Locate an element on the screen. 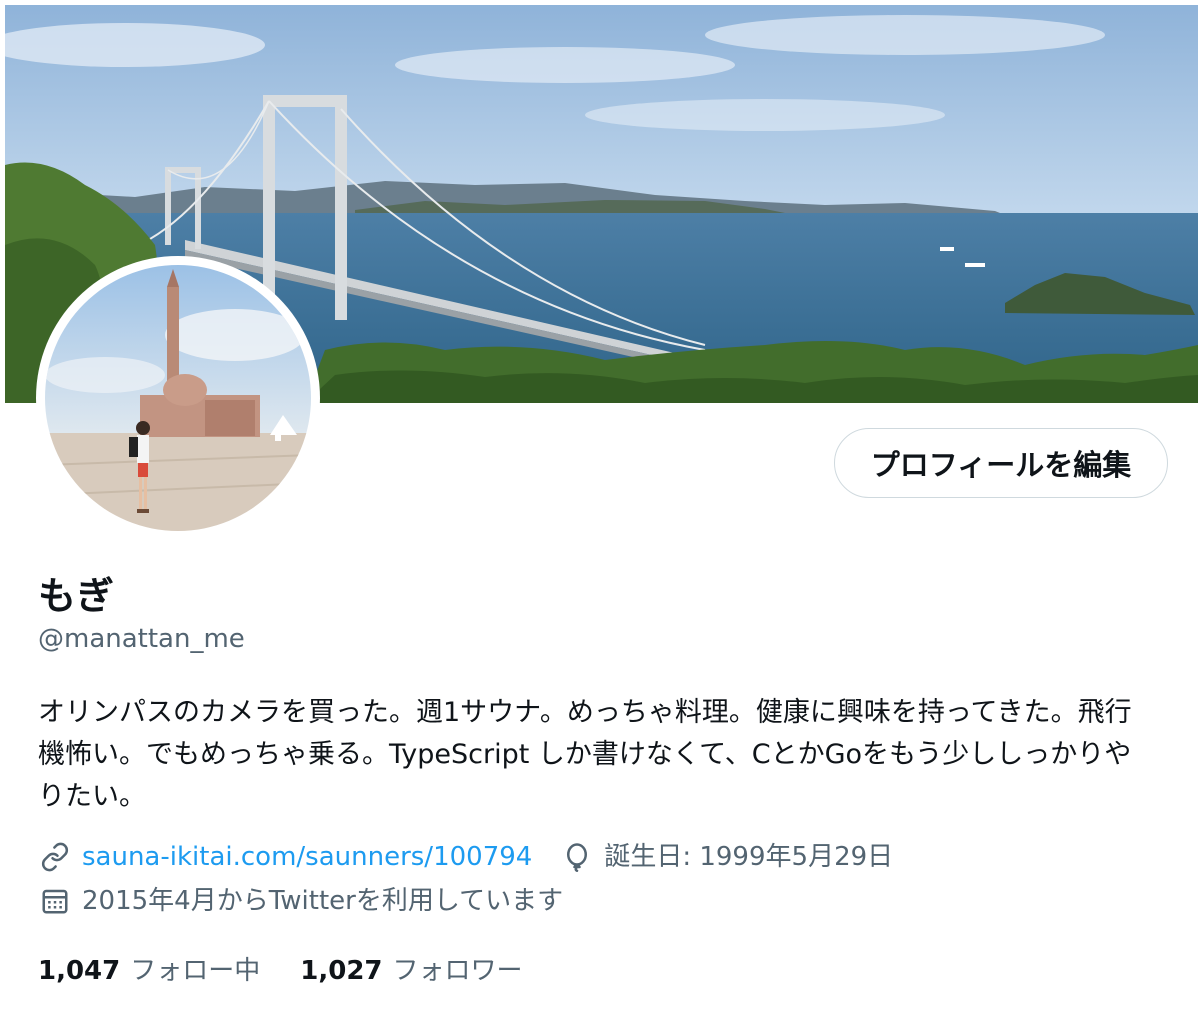 The image size is (1198, 1016). birthday-text: 誕生日: 1999年5月29日 is located at coordinates (749, 857).